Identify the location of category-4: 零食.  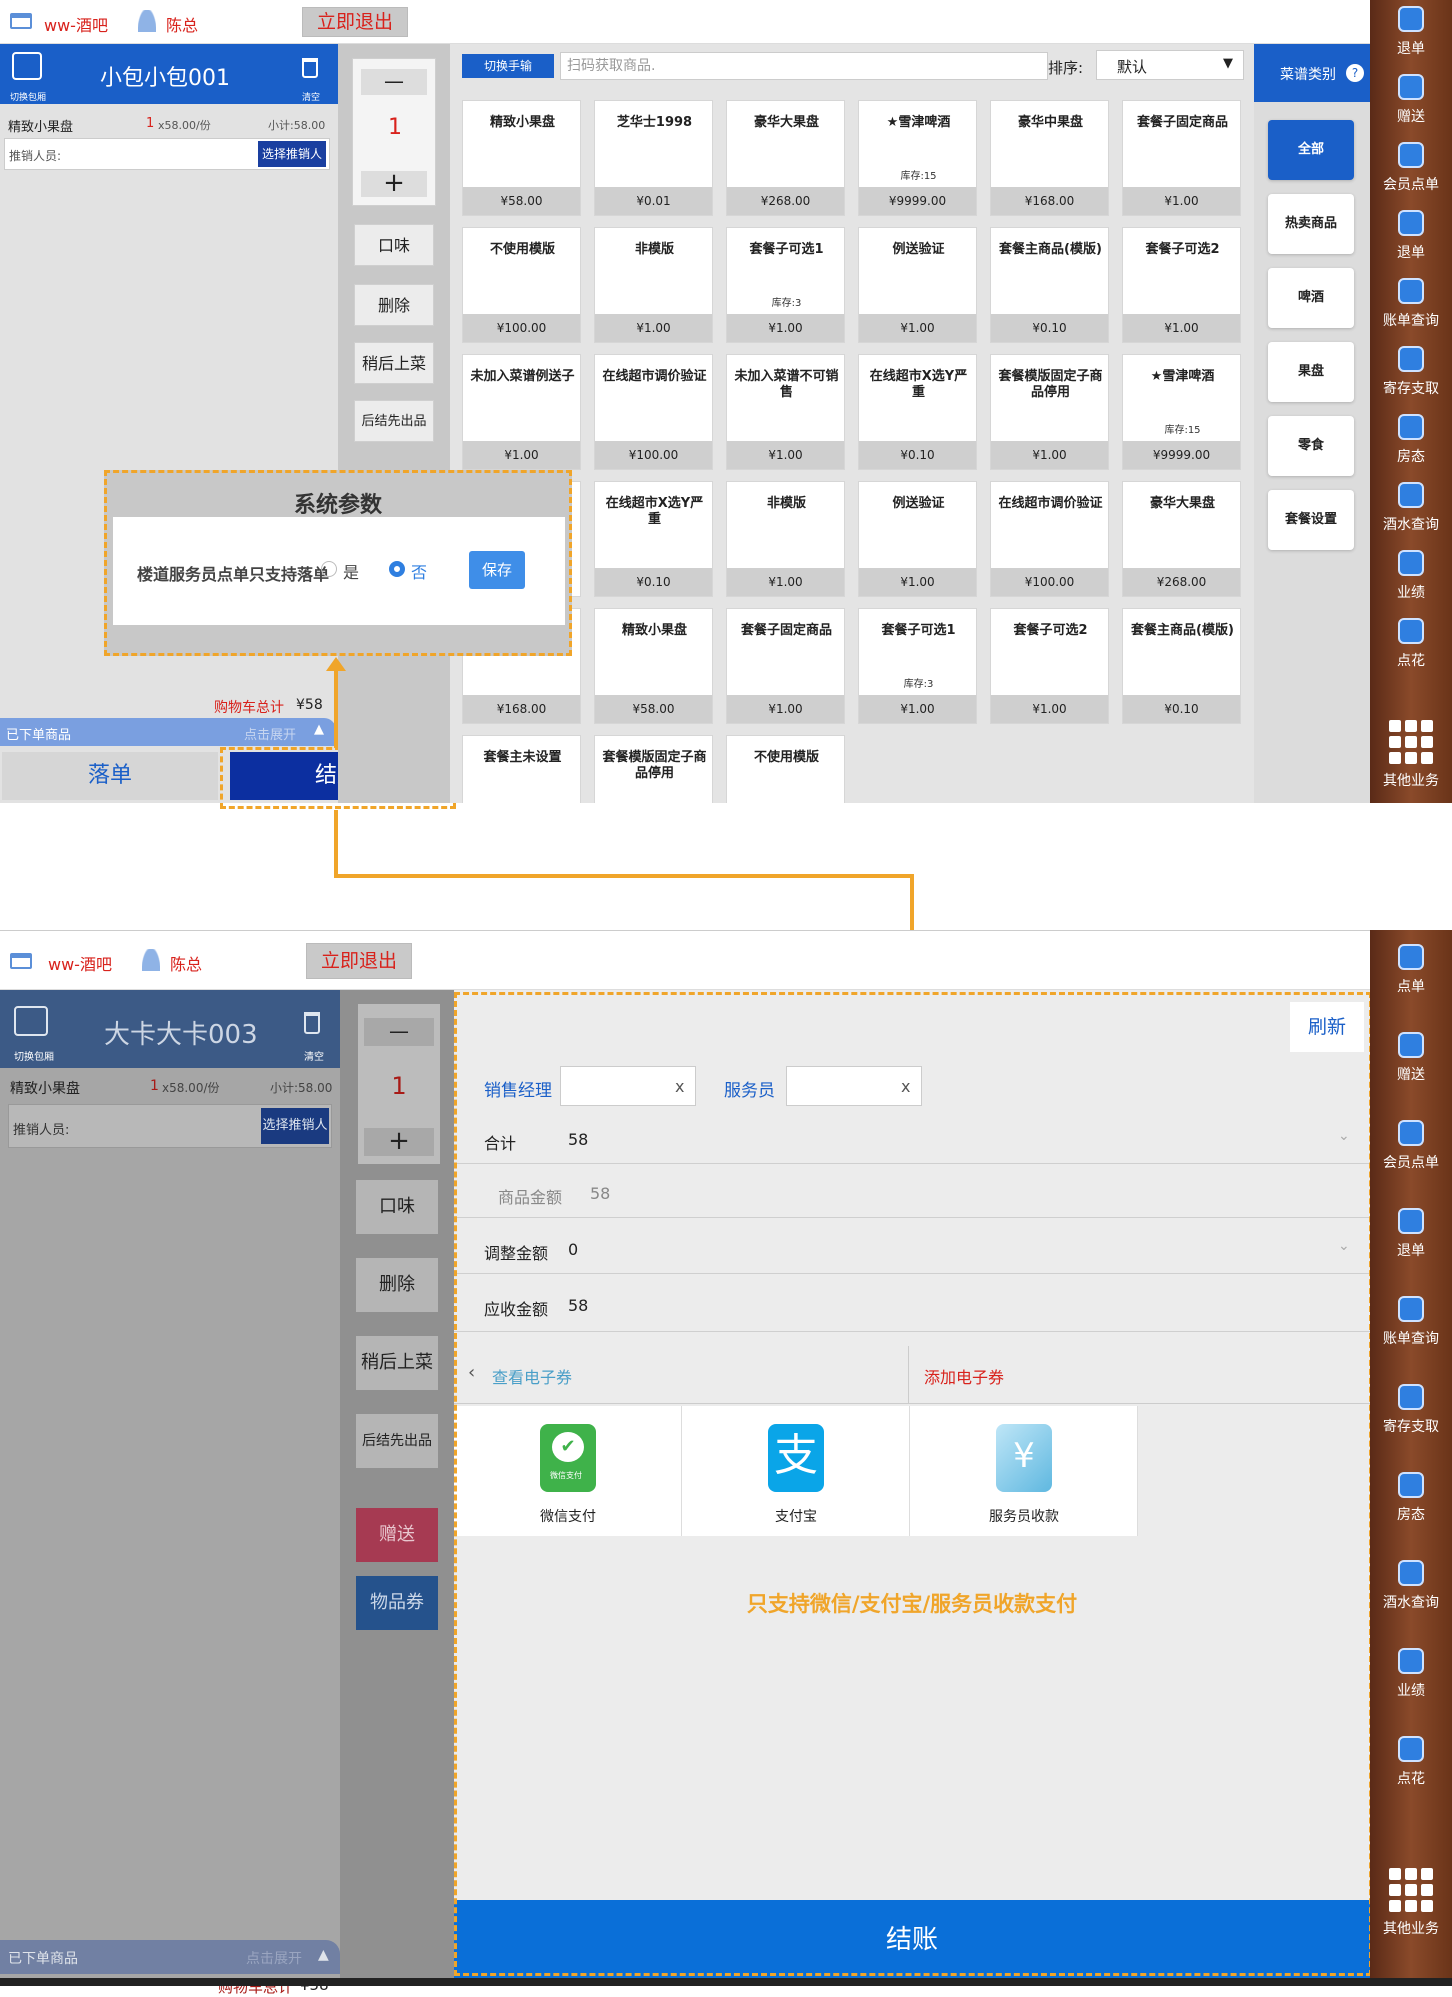
(1311, 446).